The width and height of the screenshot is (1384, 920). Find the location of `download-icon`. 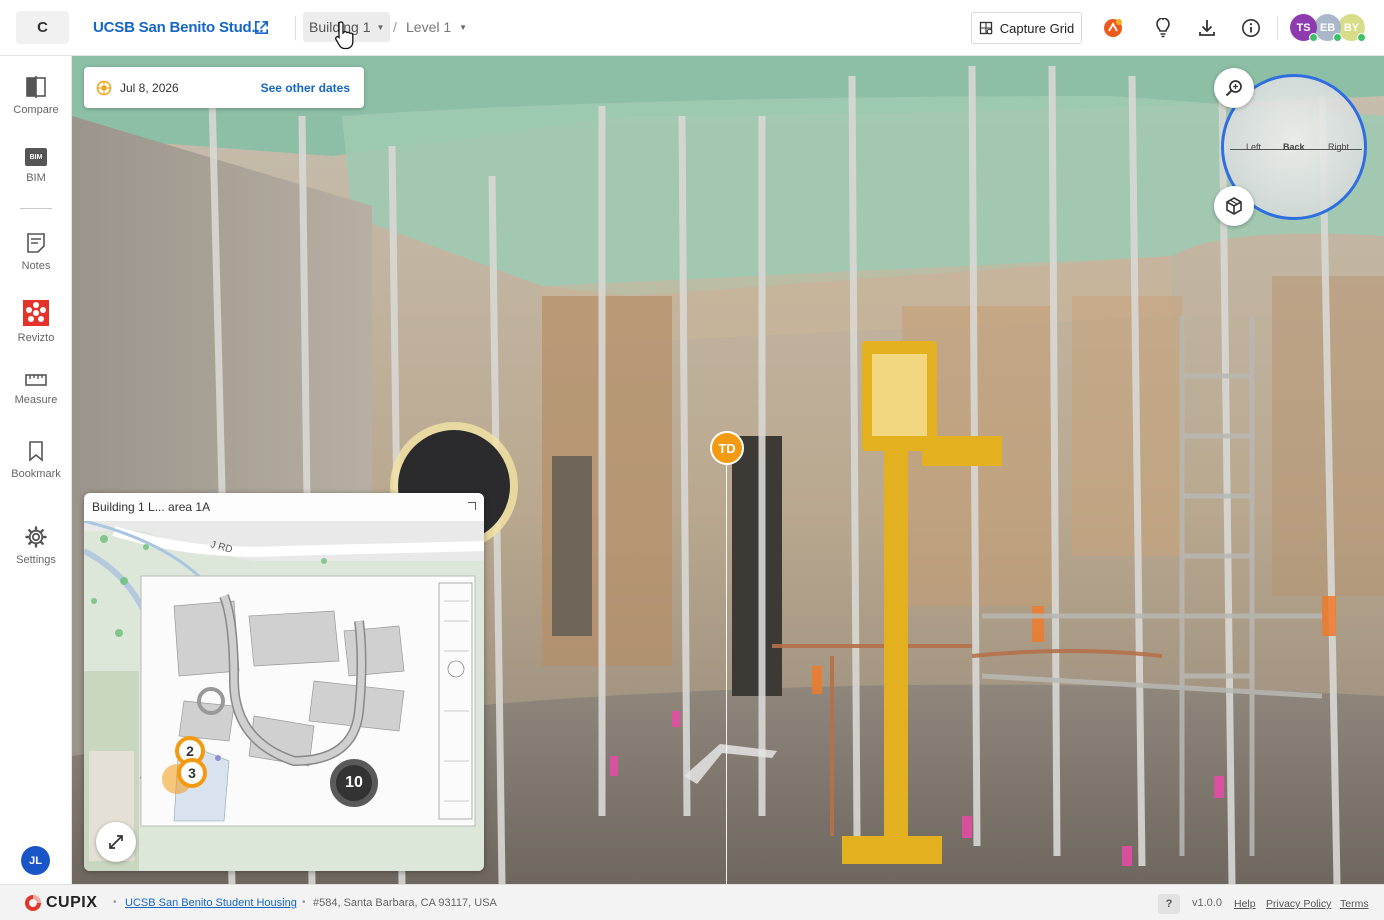

download-icon is located at coordinates (1207, 28).